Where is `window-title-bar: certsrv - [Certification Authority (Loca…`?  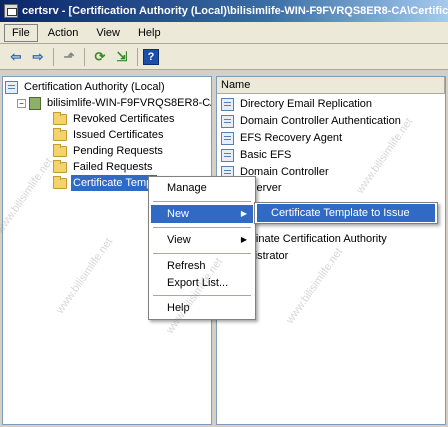
window-title-bar: certsrv - [Certification Authority (Loca… is located at coordinates (224, 11).